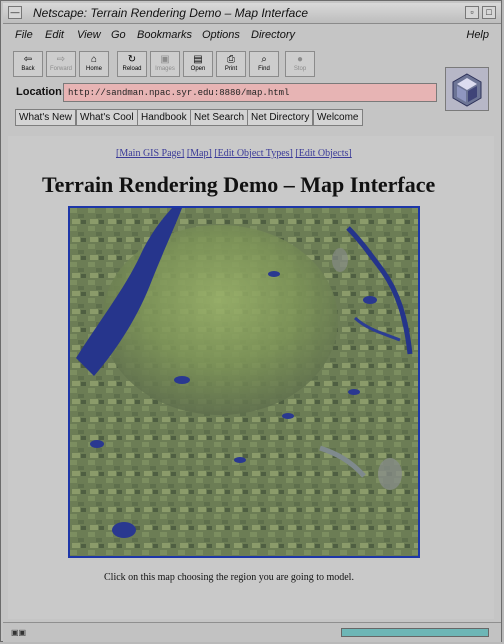 Image resolution: width=504 pixels, height=644 pixels. I want to click on forward-arrow-icon: ⇨, so click(61, 59).